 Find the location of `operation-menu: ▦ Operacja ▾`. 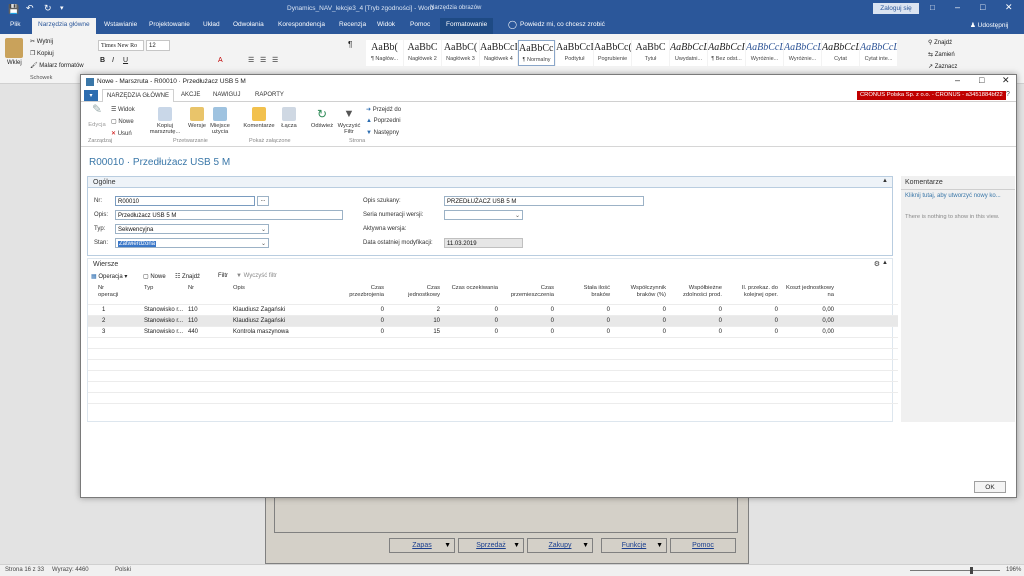

operation-menu: ▦ Operacja ▾ is located at coordinates (109, 276).